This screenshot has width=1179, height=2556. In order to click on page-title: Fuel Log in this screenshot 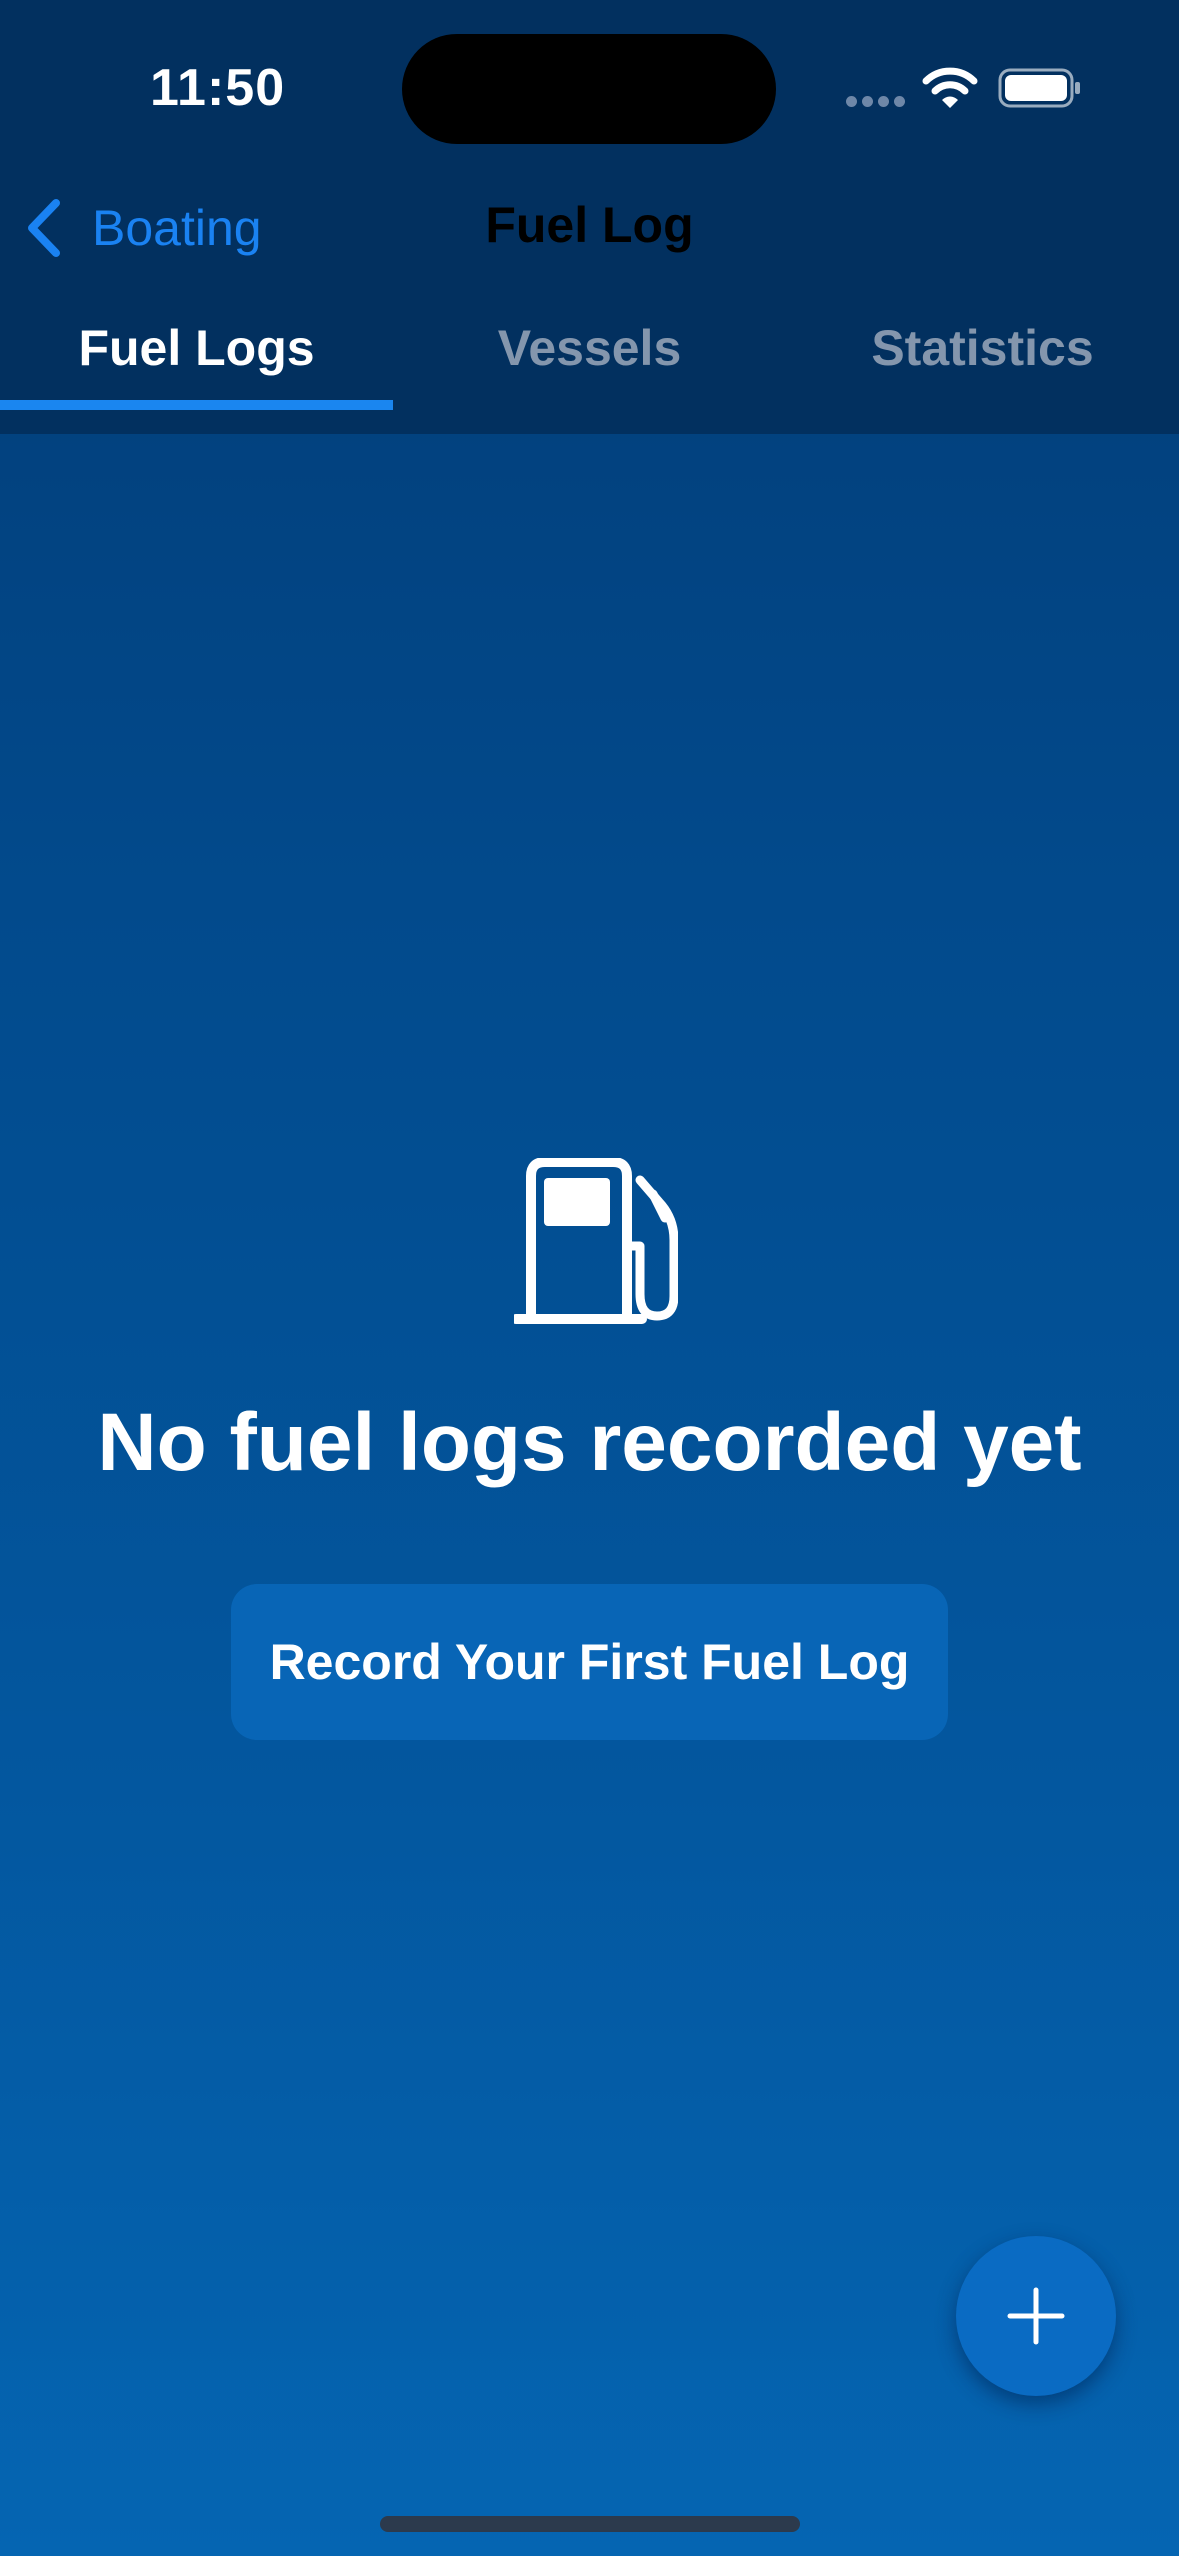, I will do `click(589, 225)`.